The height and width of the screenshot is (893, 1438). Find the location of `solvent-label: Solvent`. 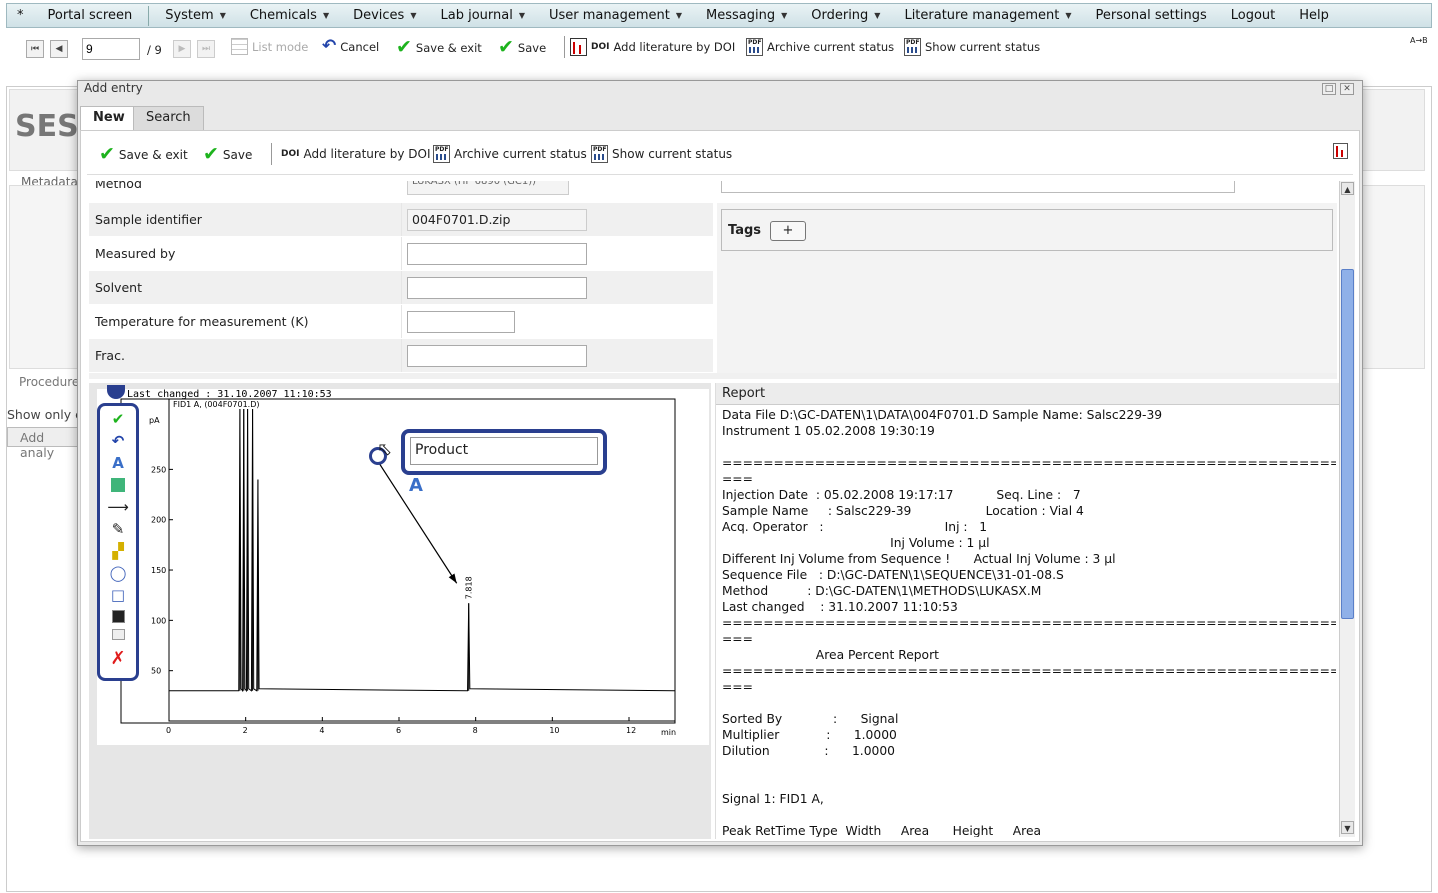

solvent-label: Solvent is located at coordinates (118, 287).